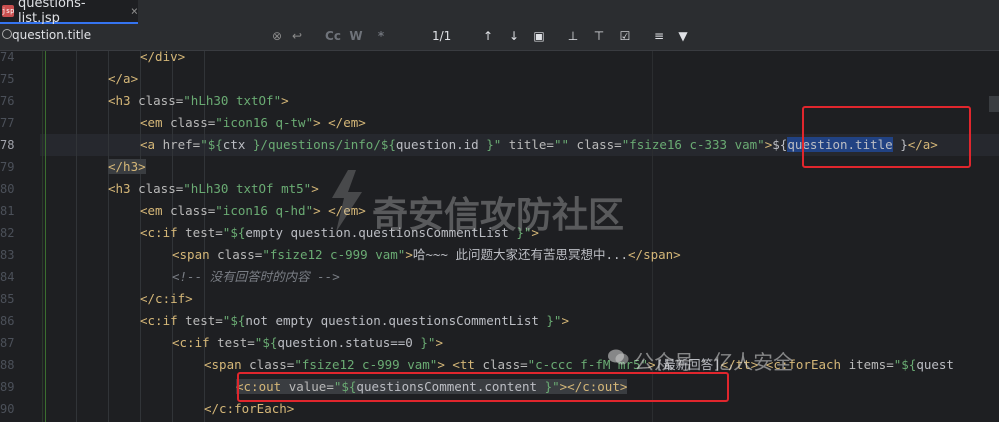 The width and height of the screenshot is (999, 422). What do you see at coordinates (994, 104) in the screenshot?
I see `scrollbar-marker` at bounding box center [994, 104].